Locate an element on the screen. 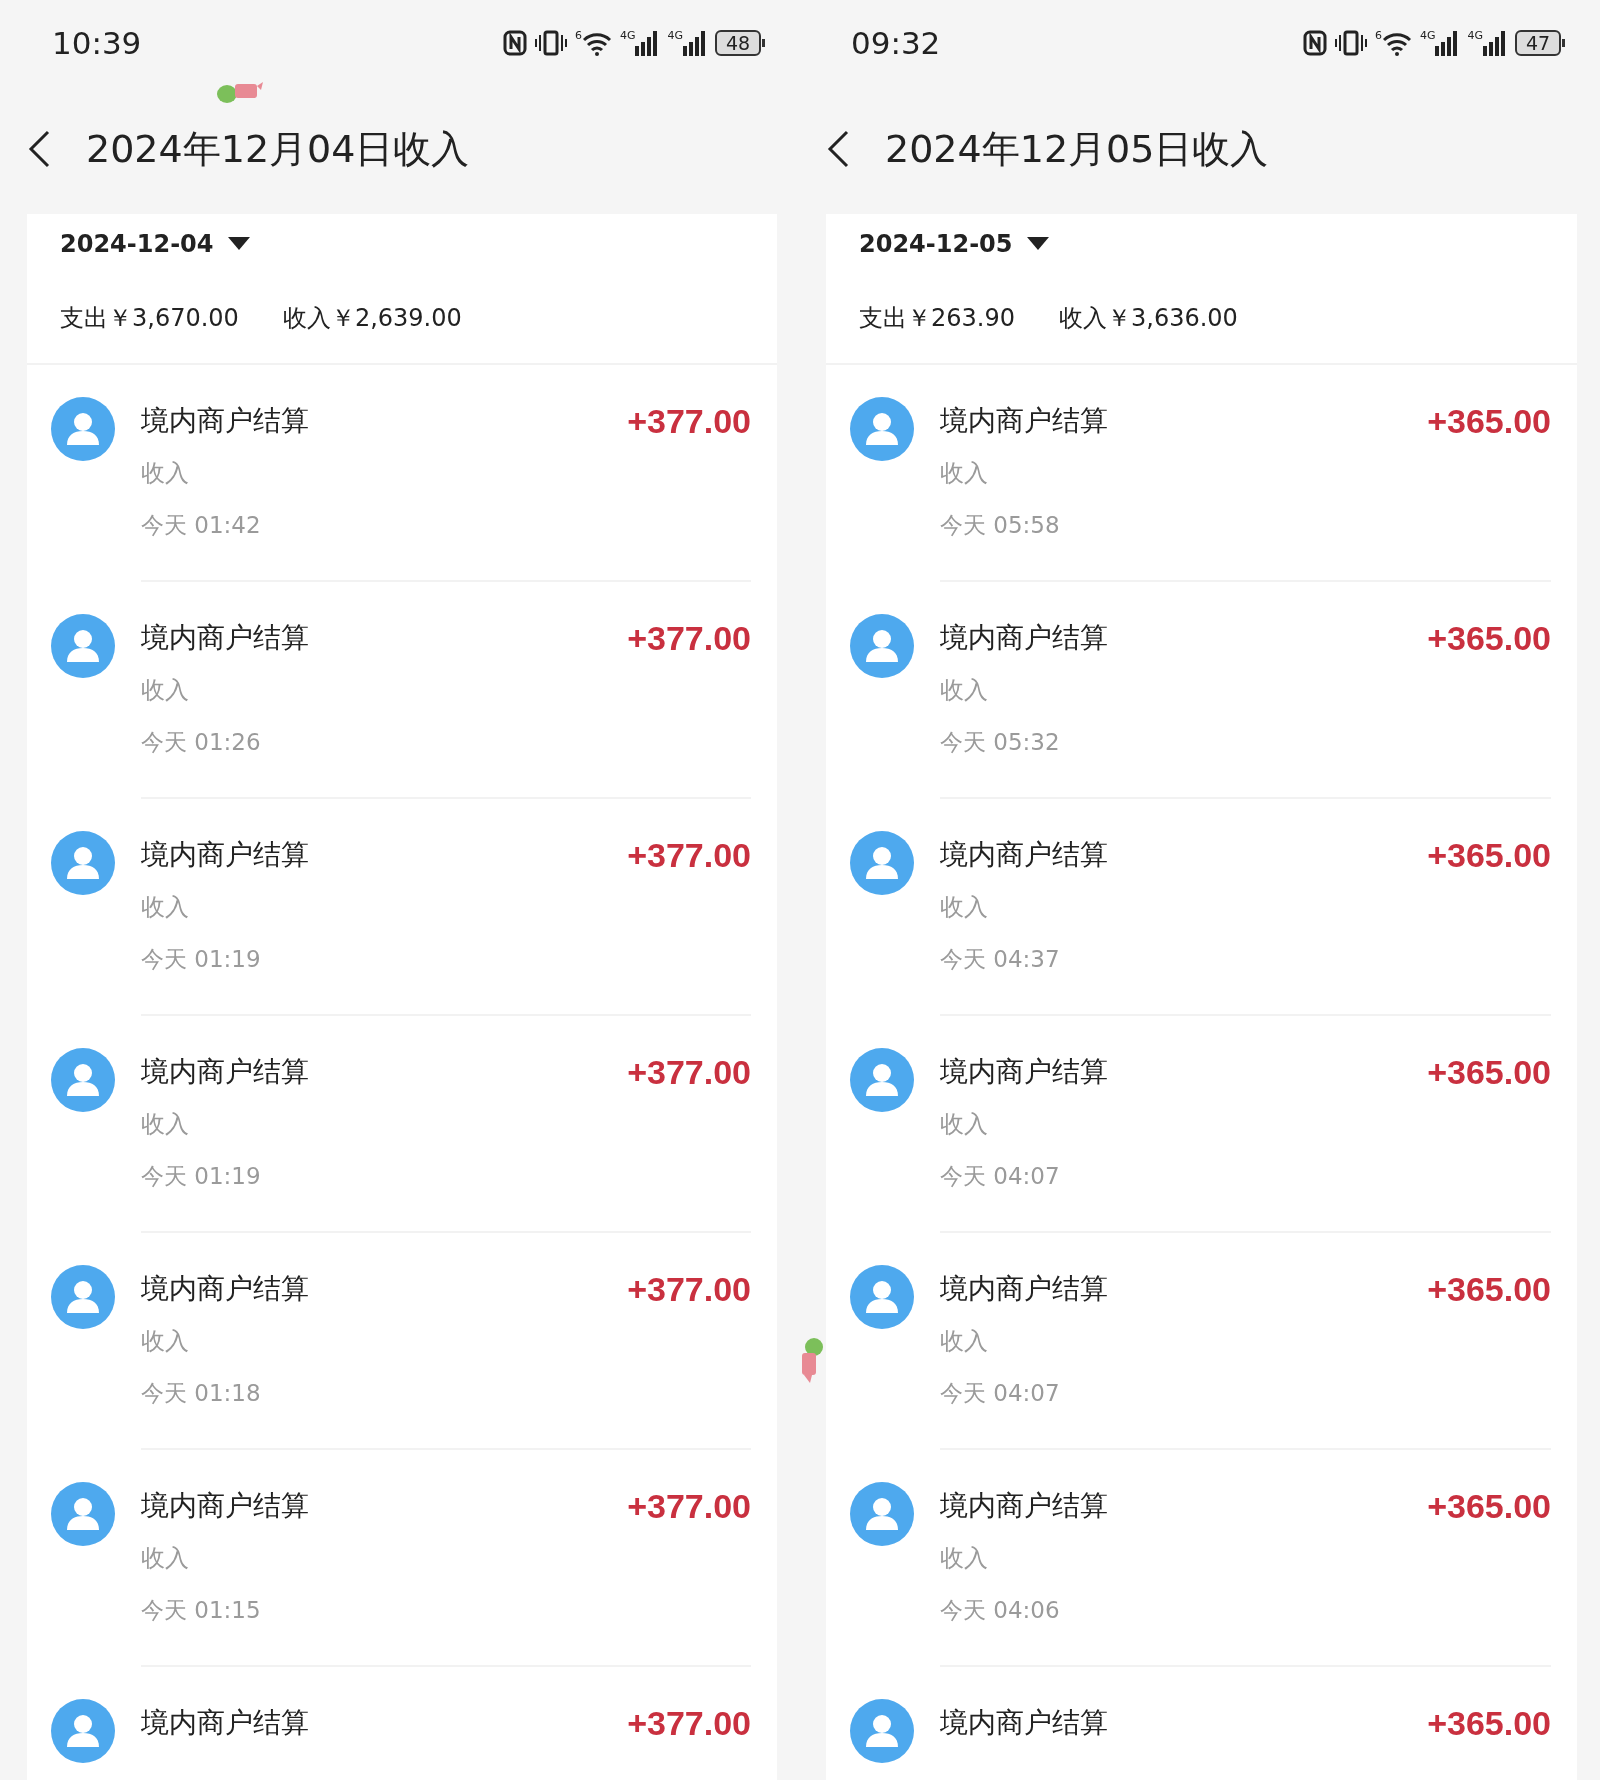 This screenshot has width=1600, height=1780. page-title: 2024年12月04日收入 is located at coordinates (278, 149).